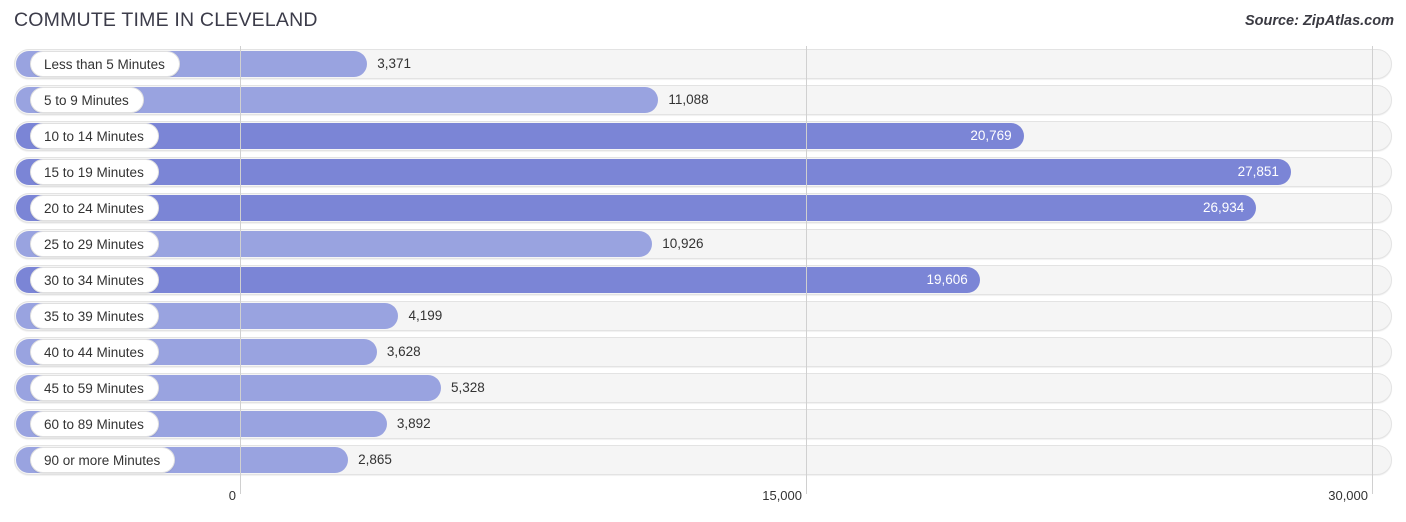 The image size is (1406, 522). What do you see at coordinates (94, 244) in the screenshot?
I see `category-label: 25 to 29 Minutes` at bounding box center [94, 244].